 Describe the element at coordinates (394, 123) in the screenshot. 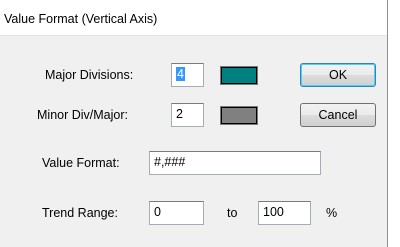

I see `window-edge` at that location.